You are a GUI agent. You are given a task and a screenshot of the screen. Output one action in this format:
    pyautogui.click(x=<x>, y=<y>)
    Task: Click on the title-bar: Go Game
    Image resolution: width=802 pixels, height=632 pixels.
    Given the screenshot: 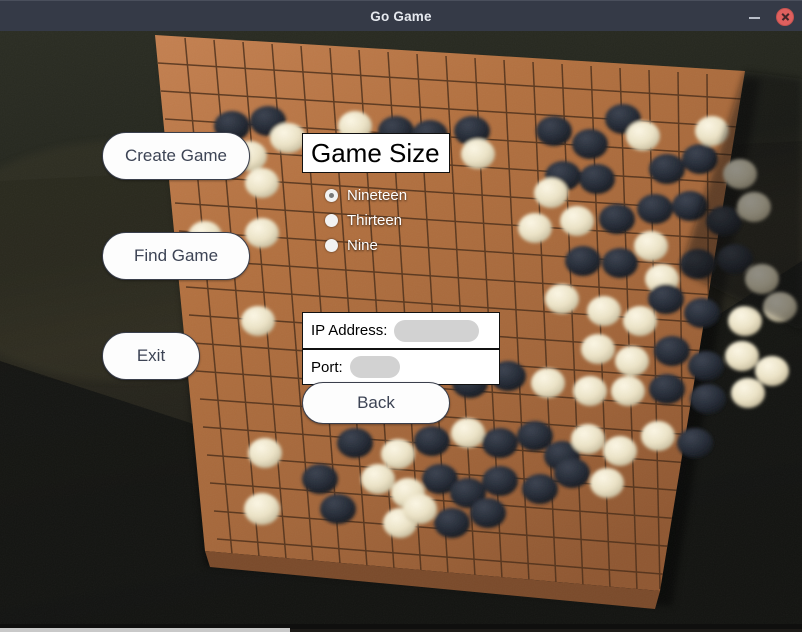 What is the action you would take?
    pyautogui.click(x=401, y=15)
    